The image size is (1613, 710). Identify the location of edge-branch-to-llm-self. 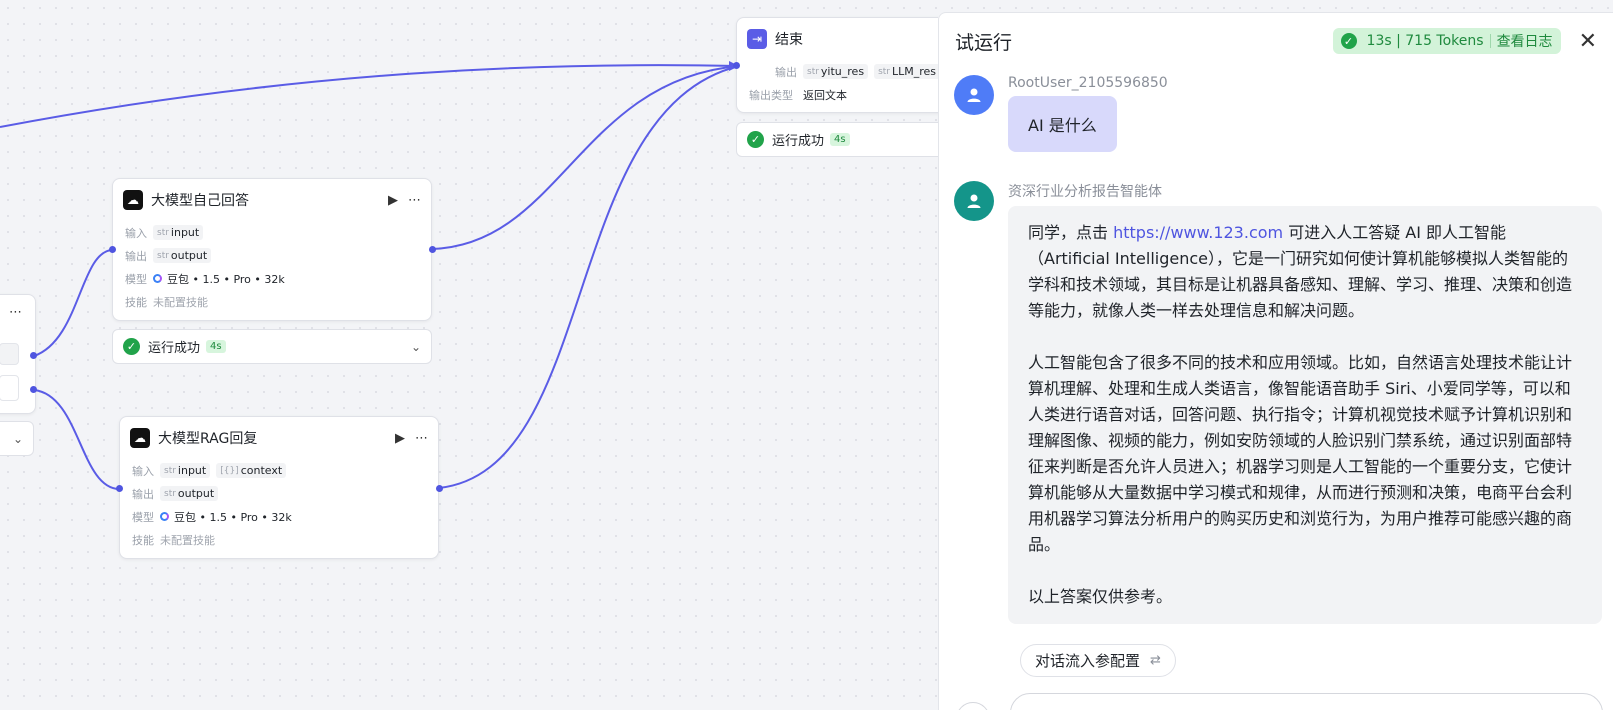
(73, 303).